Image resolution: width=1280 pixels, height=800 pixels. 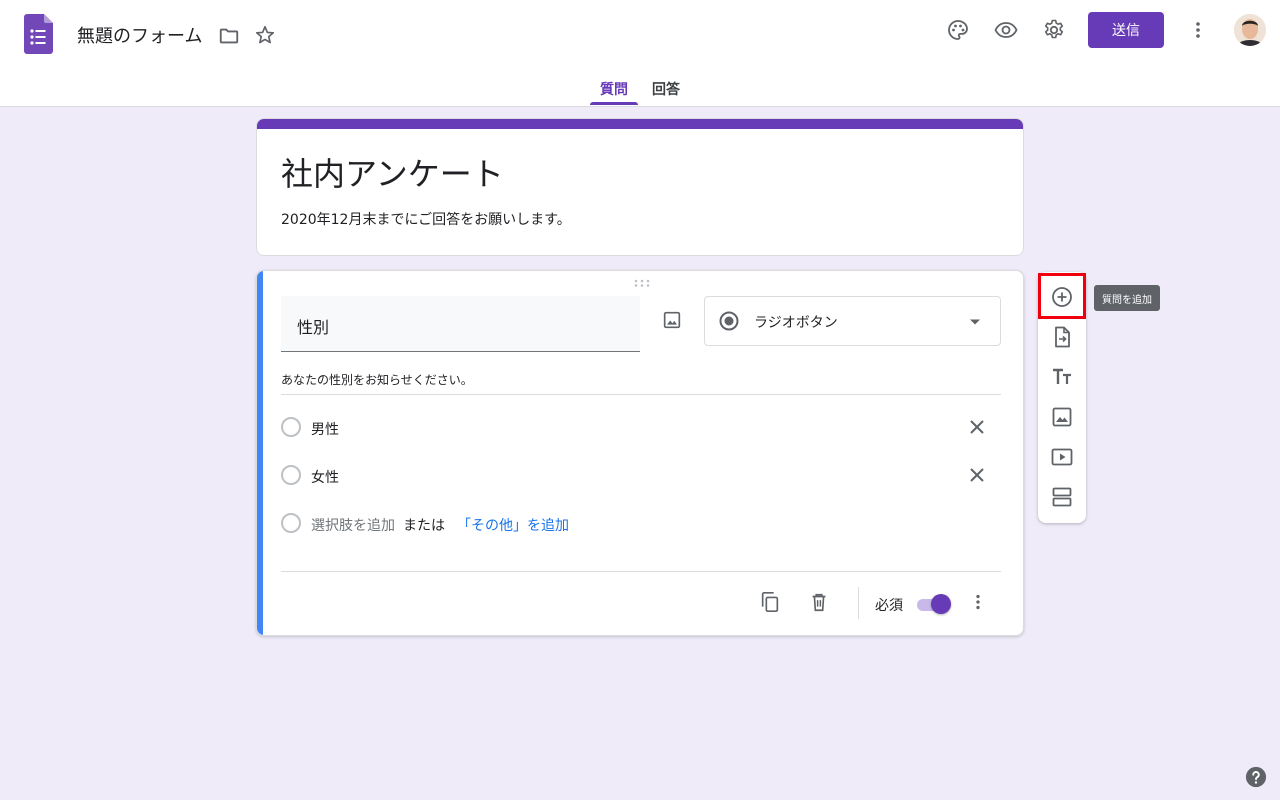 I want to click on import-questions-icon, so click(x=1062, y=337).